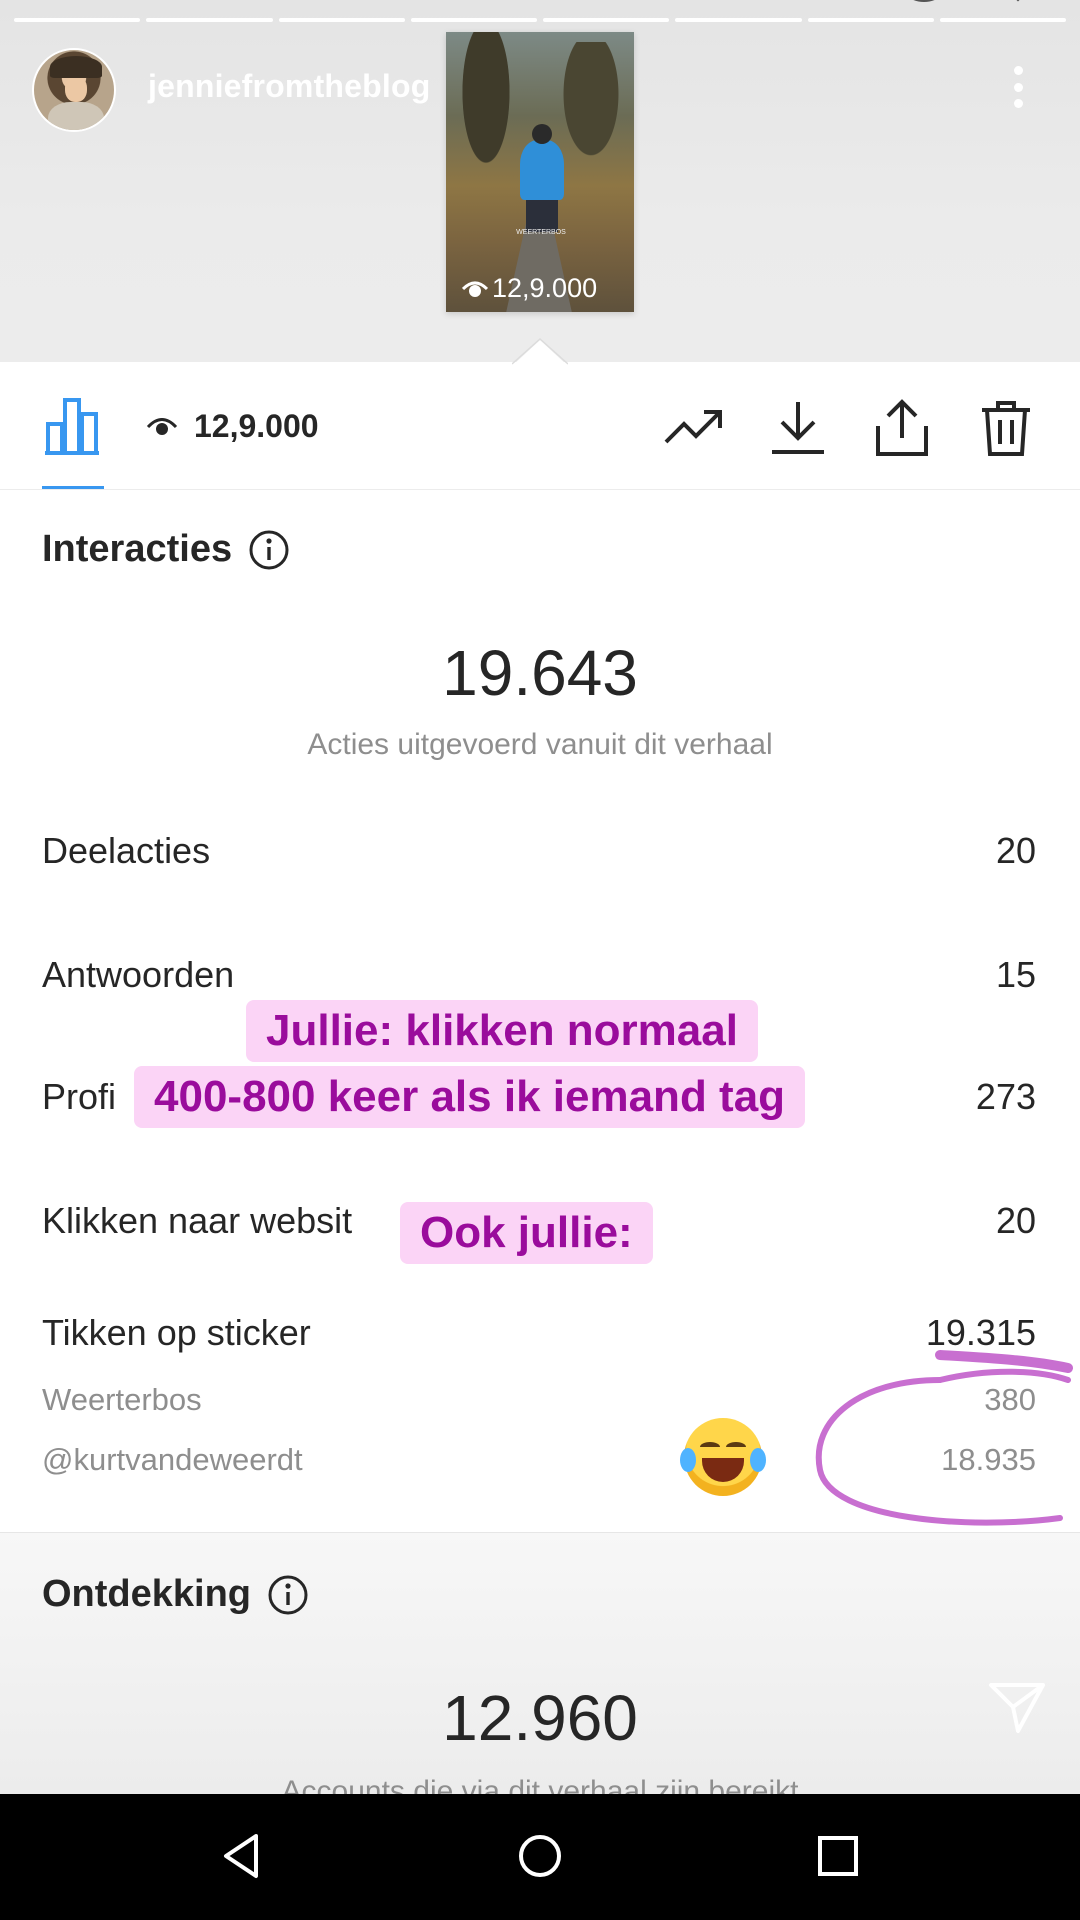  What do you see at coordinates (1017, 1708) in the screenshot?
I see `send-icon` at bounding box center [1017, 1708].